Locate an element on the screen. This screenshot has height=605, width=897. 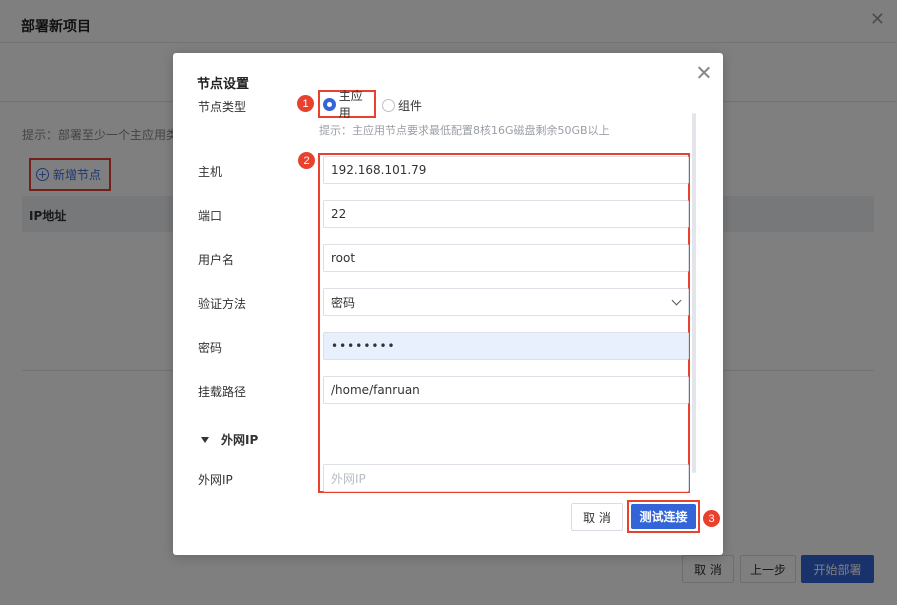
auth-method-select: 密码 is located at coordinates (506, 302).